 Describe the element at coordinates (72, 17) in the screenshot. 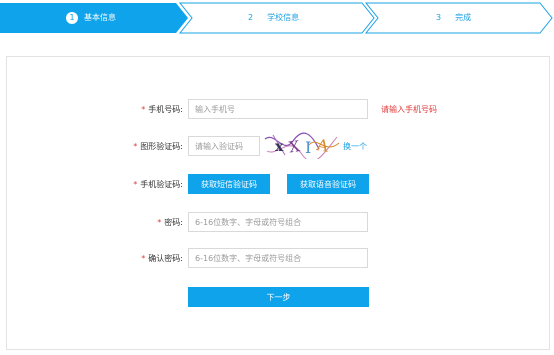

I see `step-1-number: 1` at that location.